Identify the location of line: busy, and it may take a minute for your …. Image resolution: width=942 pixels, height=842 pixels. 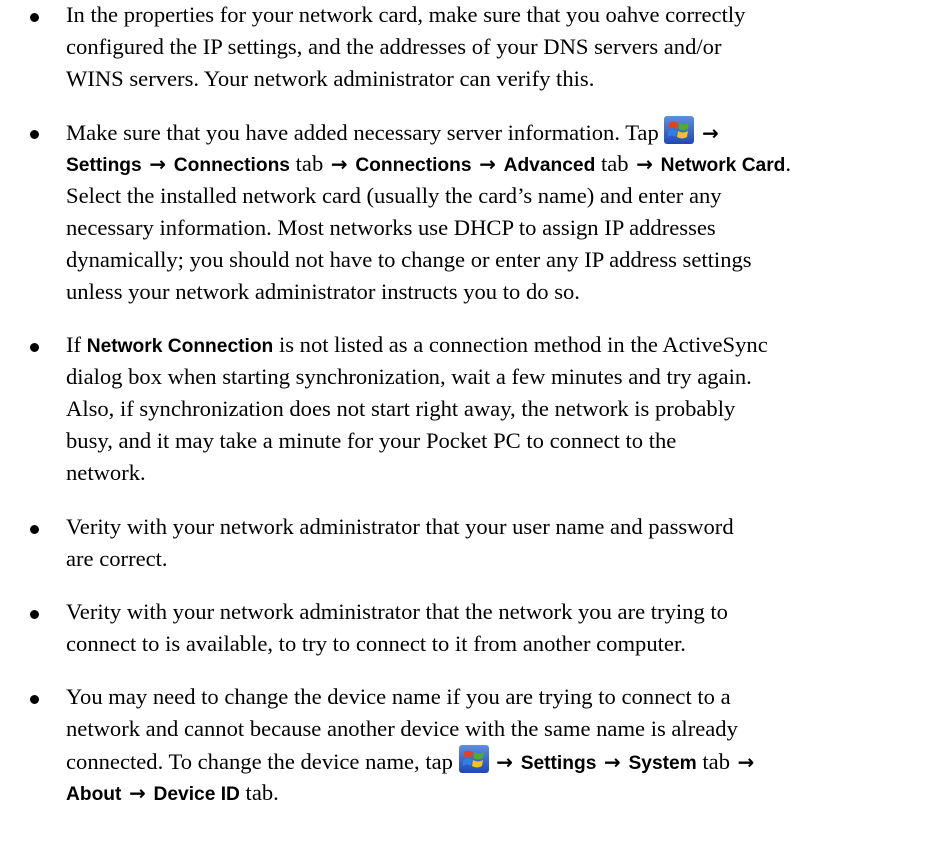
(371, 440).